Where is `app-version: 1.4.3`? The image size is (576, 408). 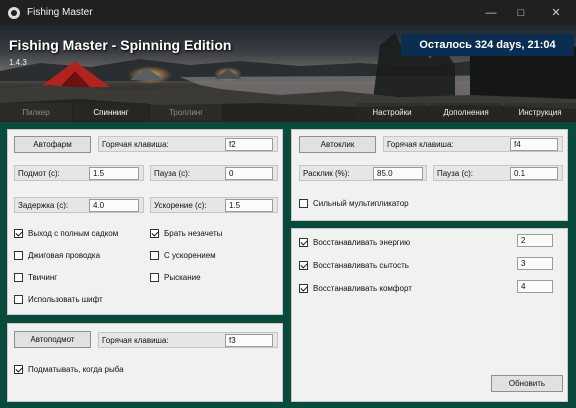 app-version: 1.4.3 is located at coordinates (18, 62).